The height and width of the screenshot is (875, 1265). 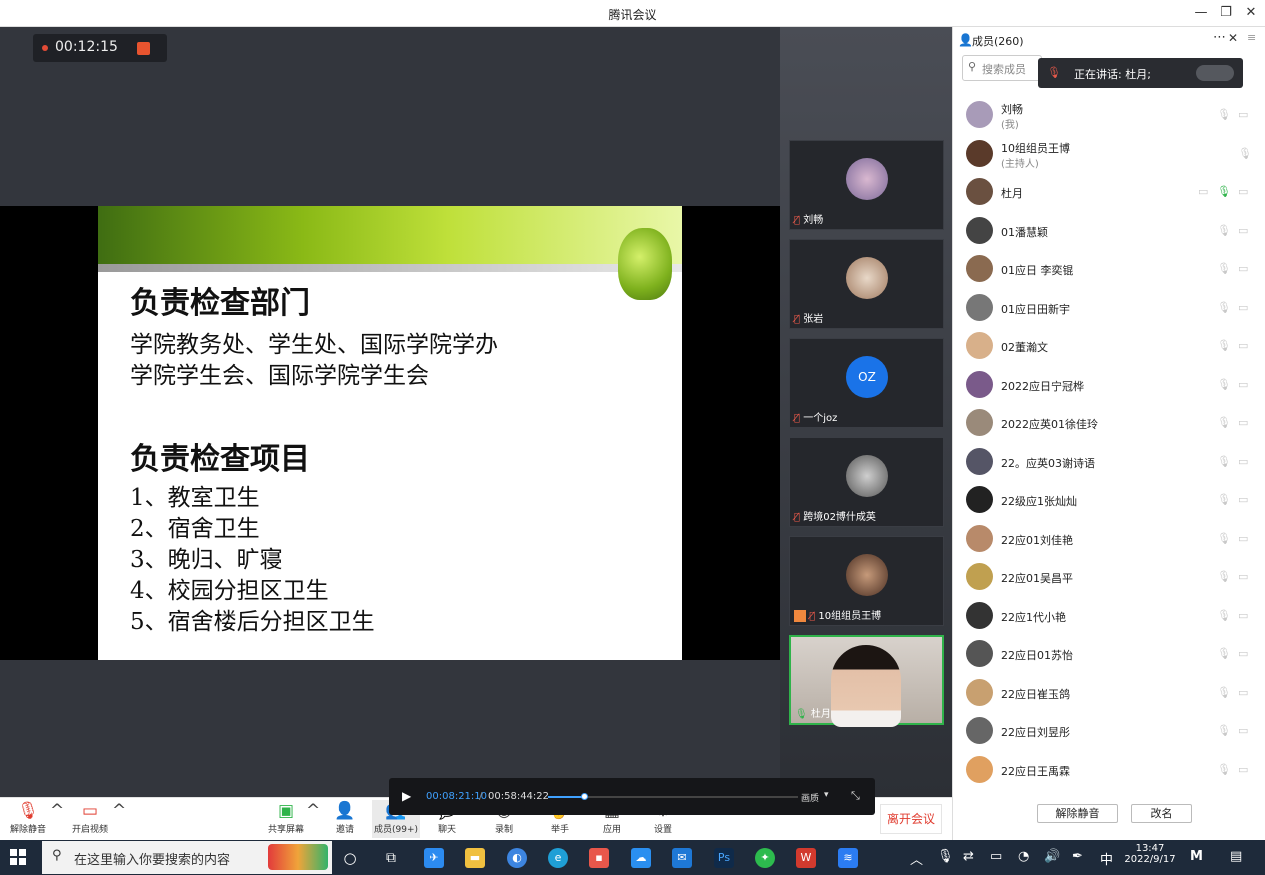 I want to click on start-video-button: ▭ 开启视频, so click(x=90, y=817).